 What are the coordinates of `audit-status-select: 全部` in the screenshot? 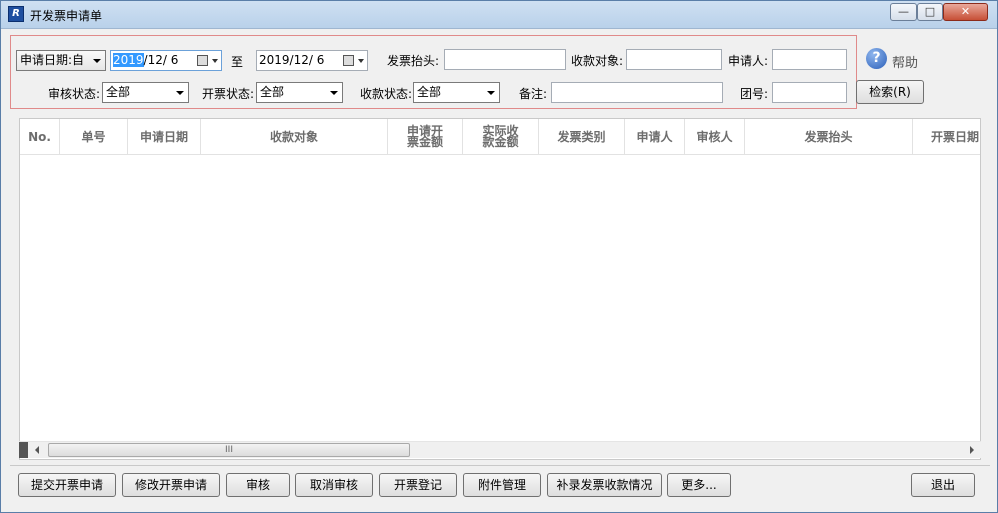 It's located at (145, 92).